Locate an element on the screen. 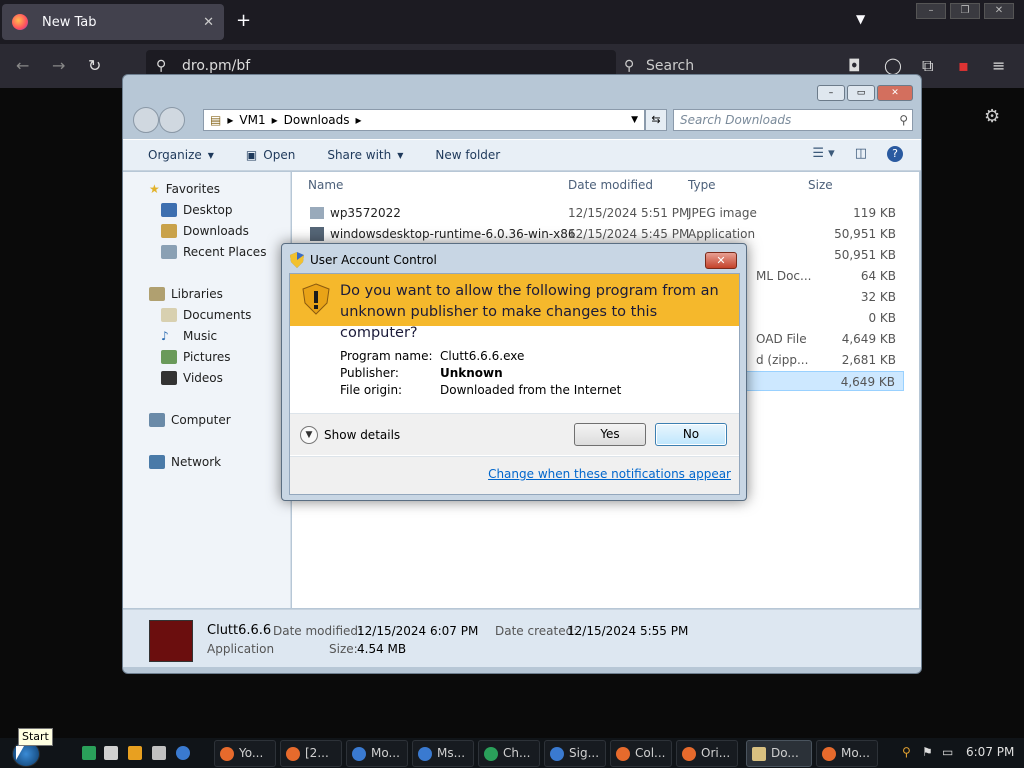  nav-computer: Computer is located at coordinates (190, 420).